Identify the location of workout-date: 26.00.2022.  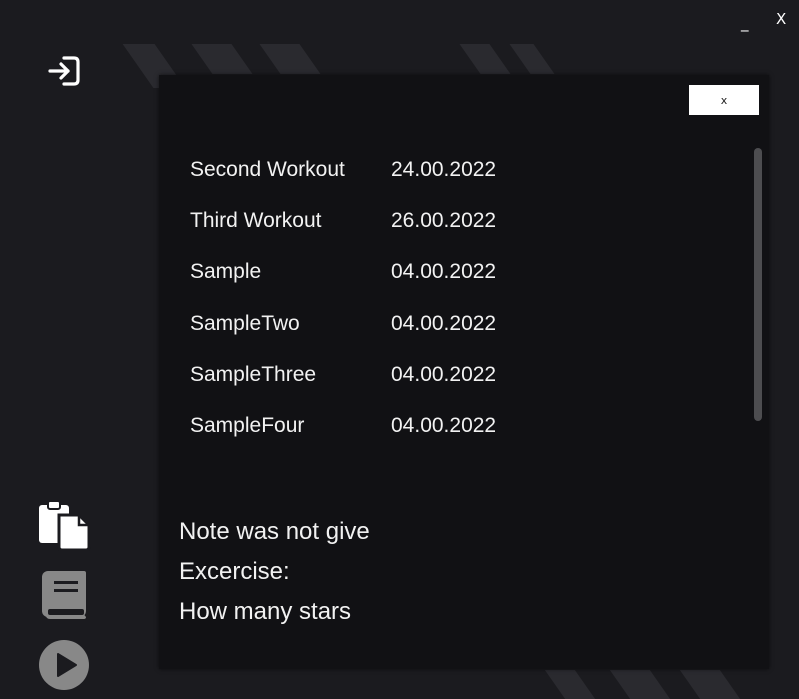
(444, 221).